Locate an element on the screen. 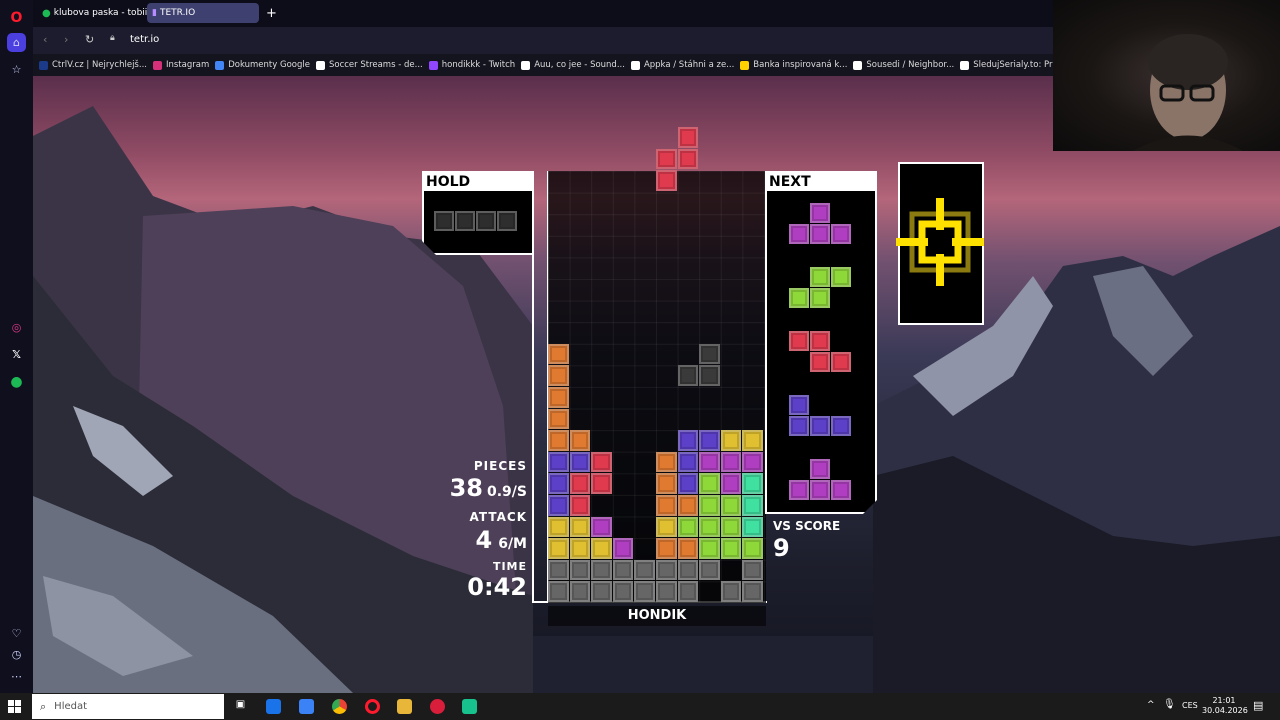 Image resolution: width=1280 pixels, height=720 pixels. bookmark-item: hondikkk - Twitch is located at coordinates (471, 65).